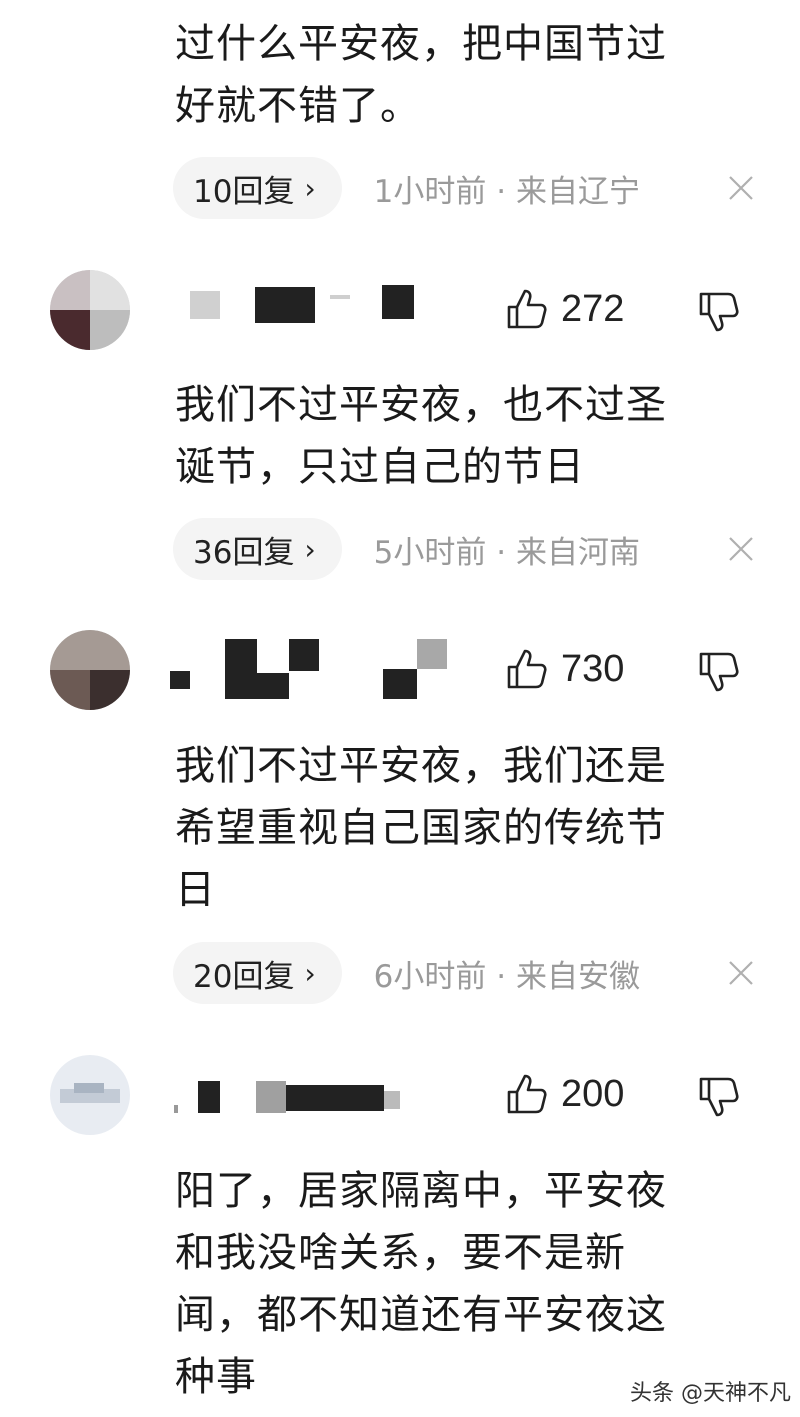 The height and width of the screenshot is (1417, 800). I want to click on comment-line: 诞节，只过自己的节日, so click(380, 467).